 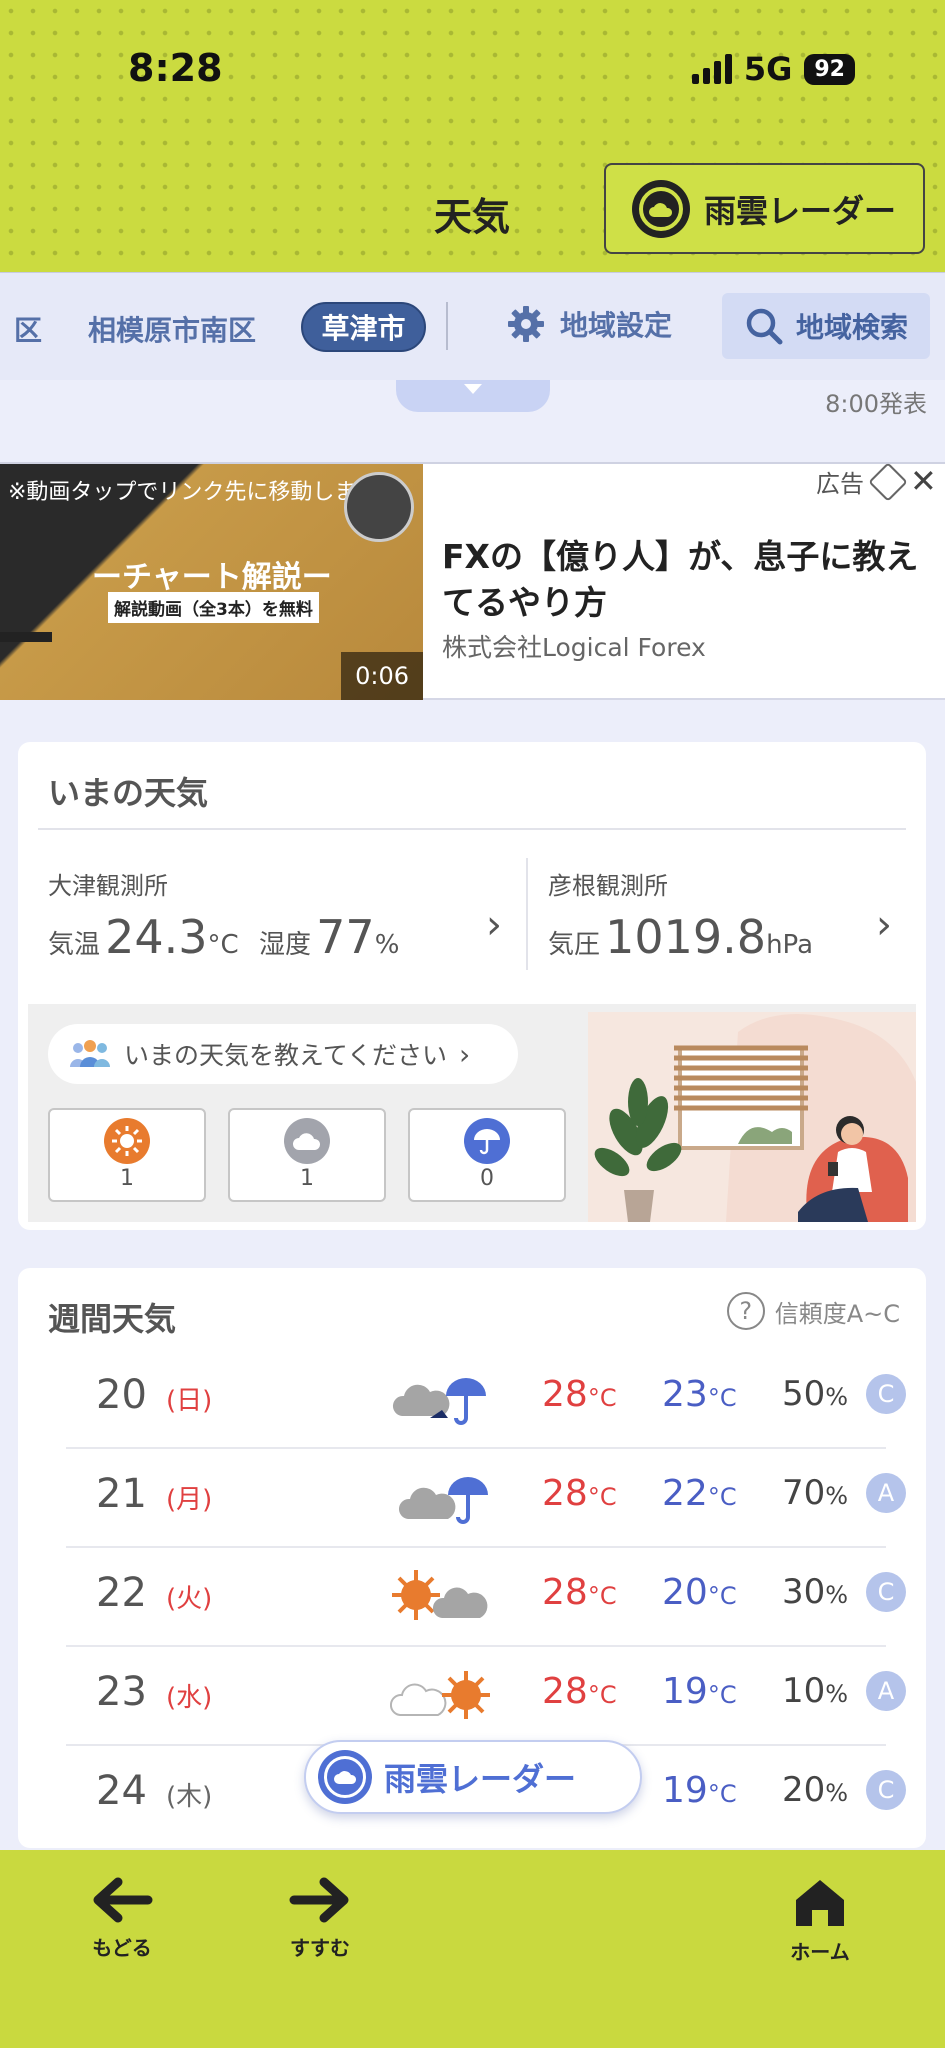 I want to click on status-indicators: 5G 92, so click(x=773, y=69).